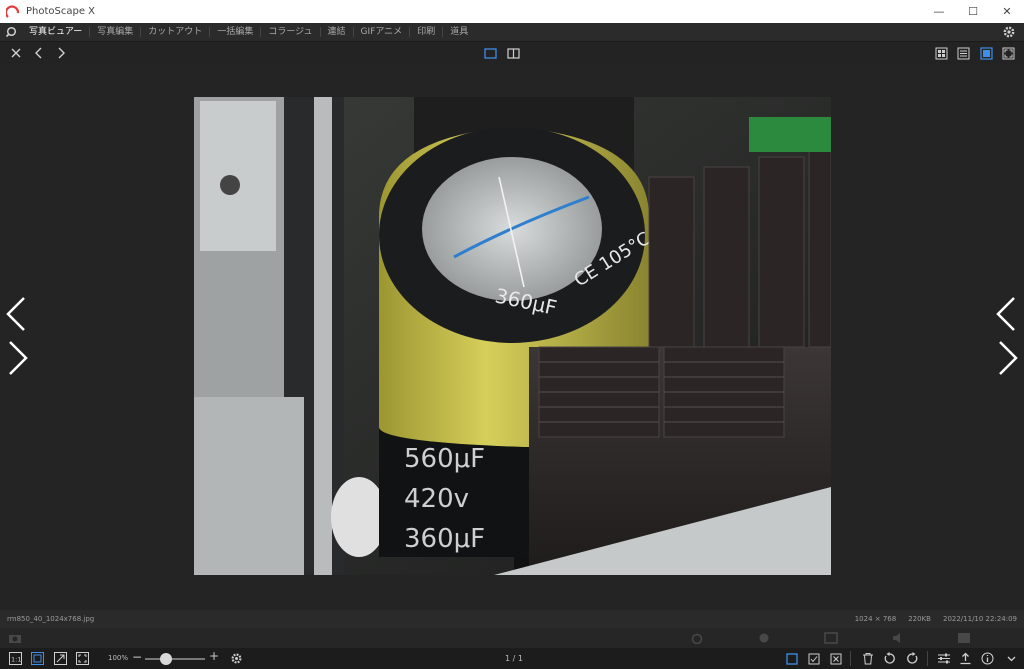 The height and width of the screenshot is (669, 1024). Describe the element at coordinates (898, 638) in the screenshot. I see `sound-icon` at that location.